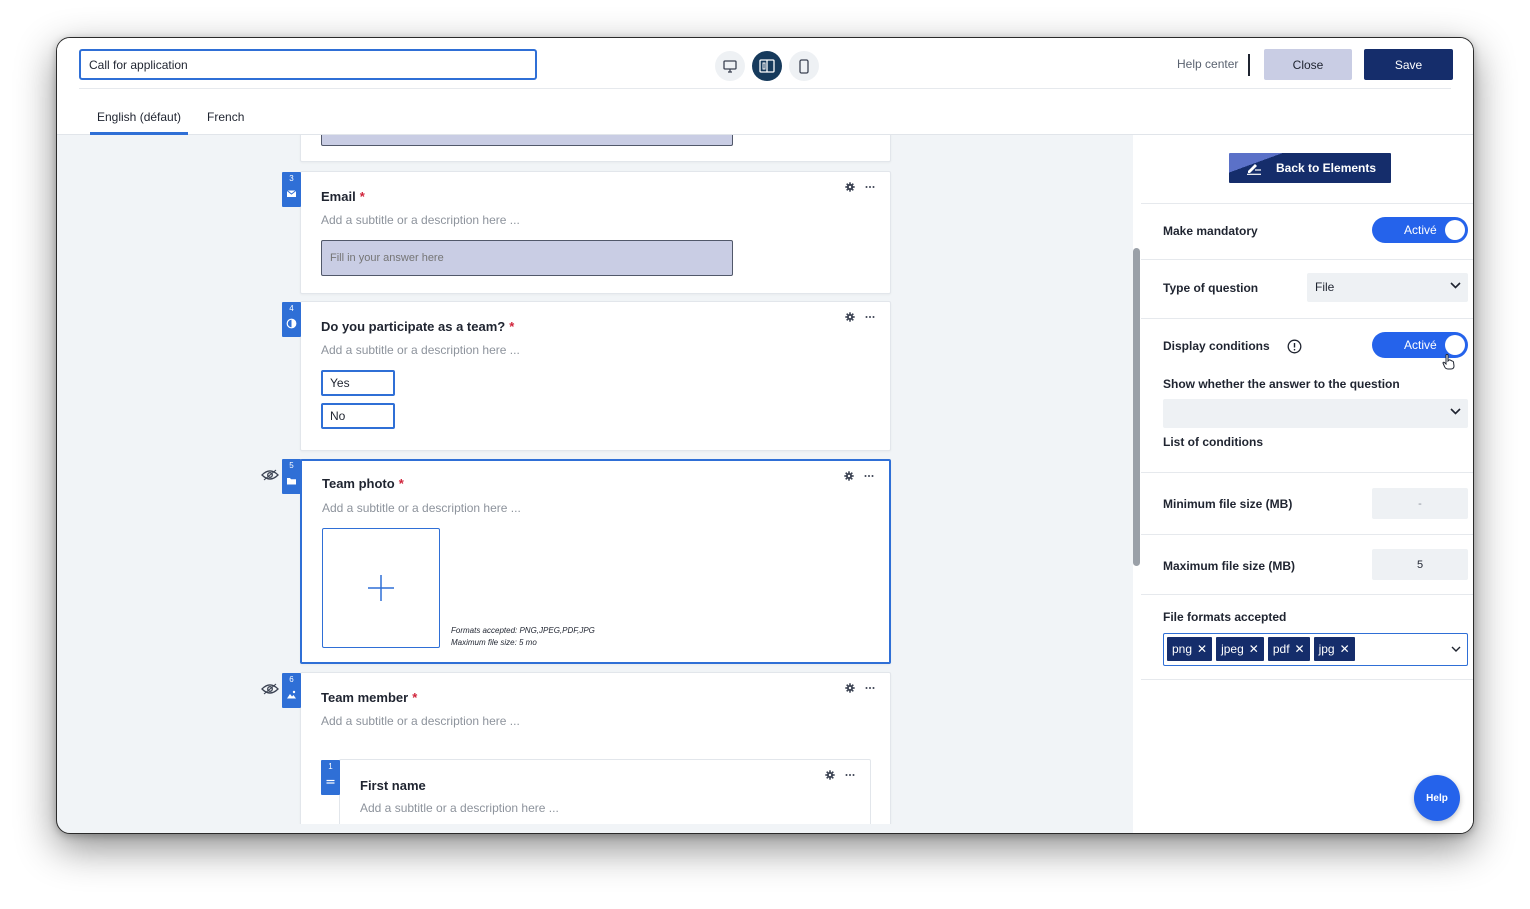 This screenshot has width=1530, height=909. Describe the element at coordinates (1387, 287) in the screenshot. I see `question-type-select: File` at that location.